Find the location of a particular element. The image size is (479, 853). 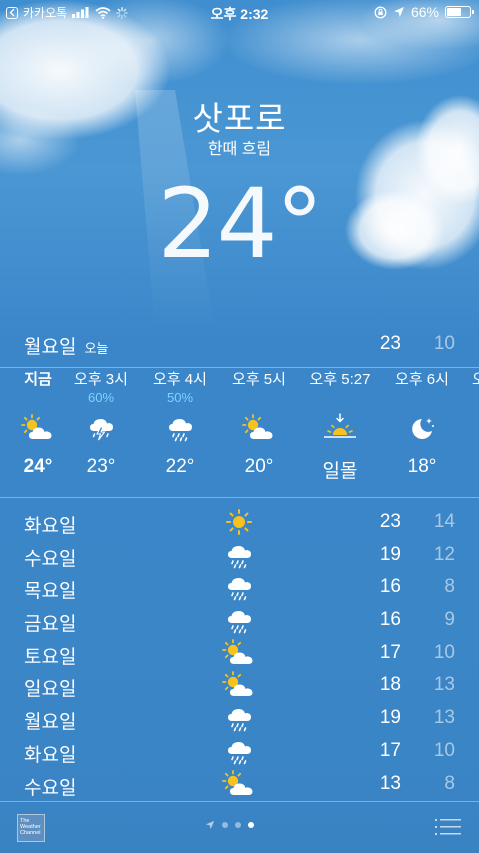

day-high: 18 is located at coordinates (390, 685).